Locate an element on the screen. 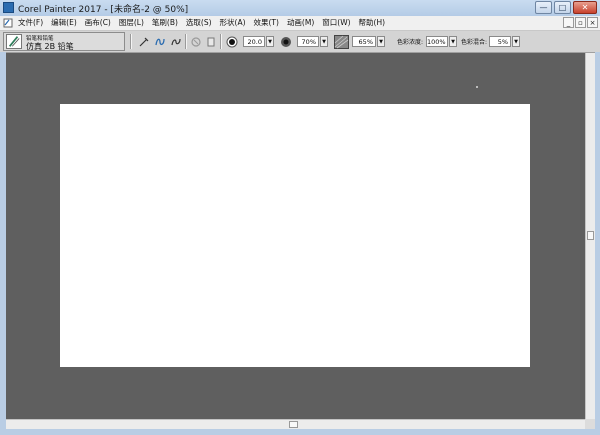 Image resolution: width=600 pixels, height=435 pixels. menu-movie: 动画(M) is located at coordinates (300, 23).